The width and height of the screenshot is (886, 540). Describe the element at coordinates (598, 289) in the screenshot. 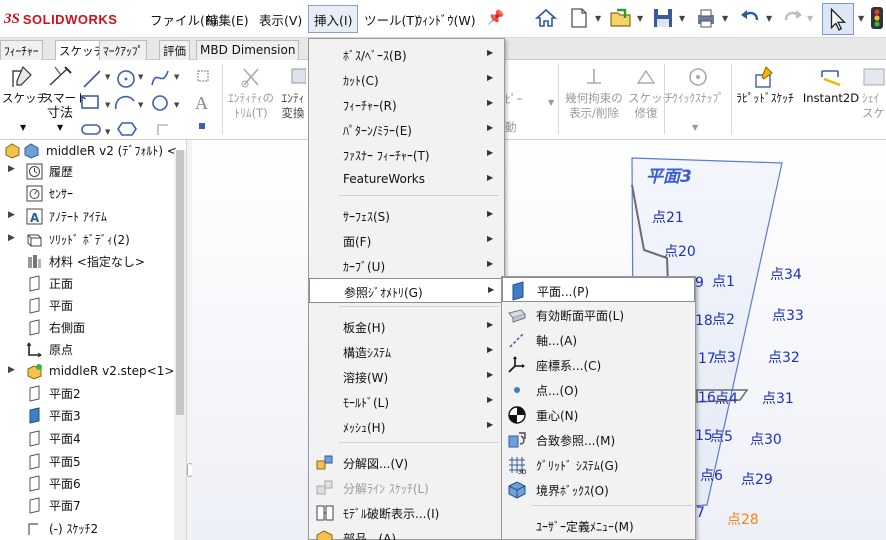

I see `submenu-item-plane: 平面...(P)` at that location.